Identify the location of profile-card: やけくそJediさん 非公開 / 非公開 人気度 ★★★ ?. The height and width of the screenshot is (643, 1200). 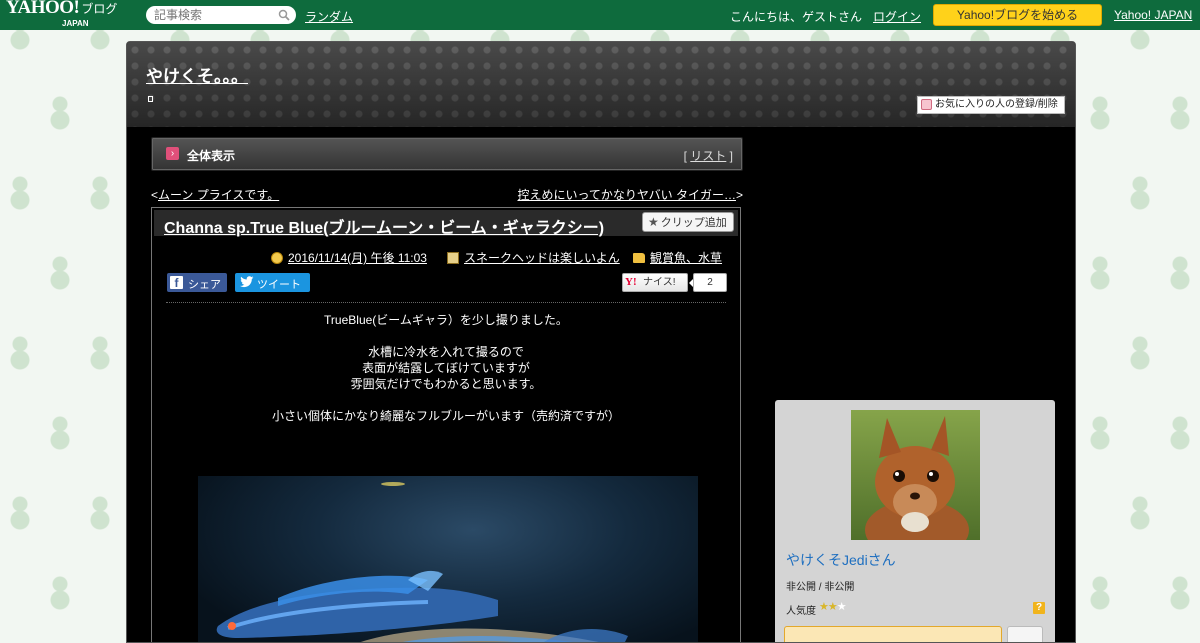
(915, 521).